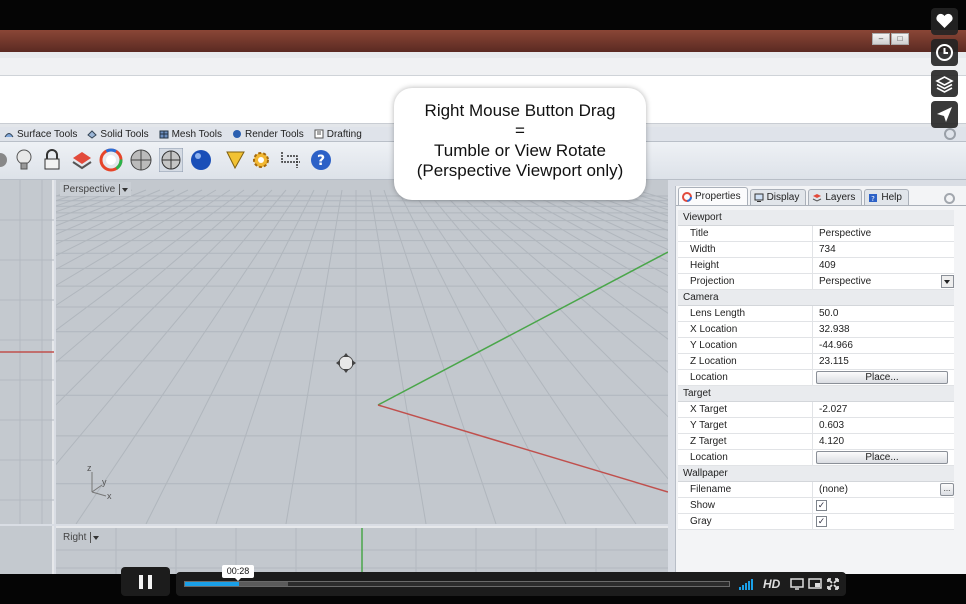 Image resolution: width=966 pixels, height=604 pixels. Describe the element at coordinates (745, 249) in the screenshot. I see `prop-name: Width` at that location.